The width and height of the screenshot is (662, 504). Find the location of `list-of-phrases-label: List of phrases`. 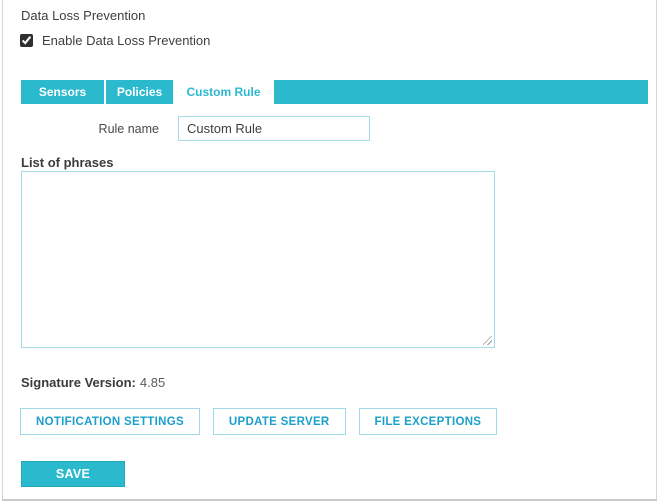

list-of-phrases-label: List of phrases is located at coordinates (67, 162).